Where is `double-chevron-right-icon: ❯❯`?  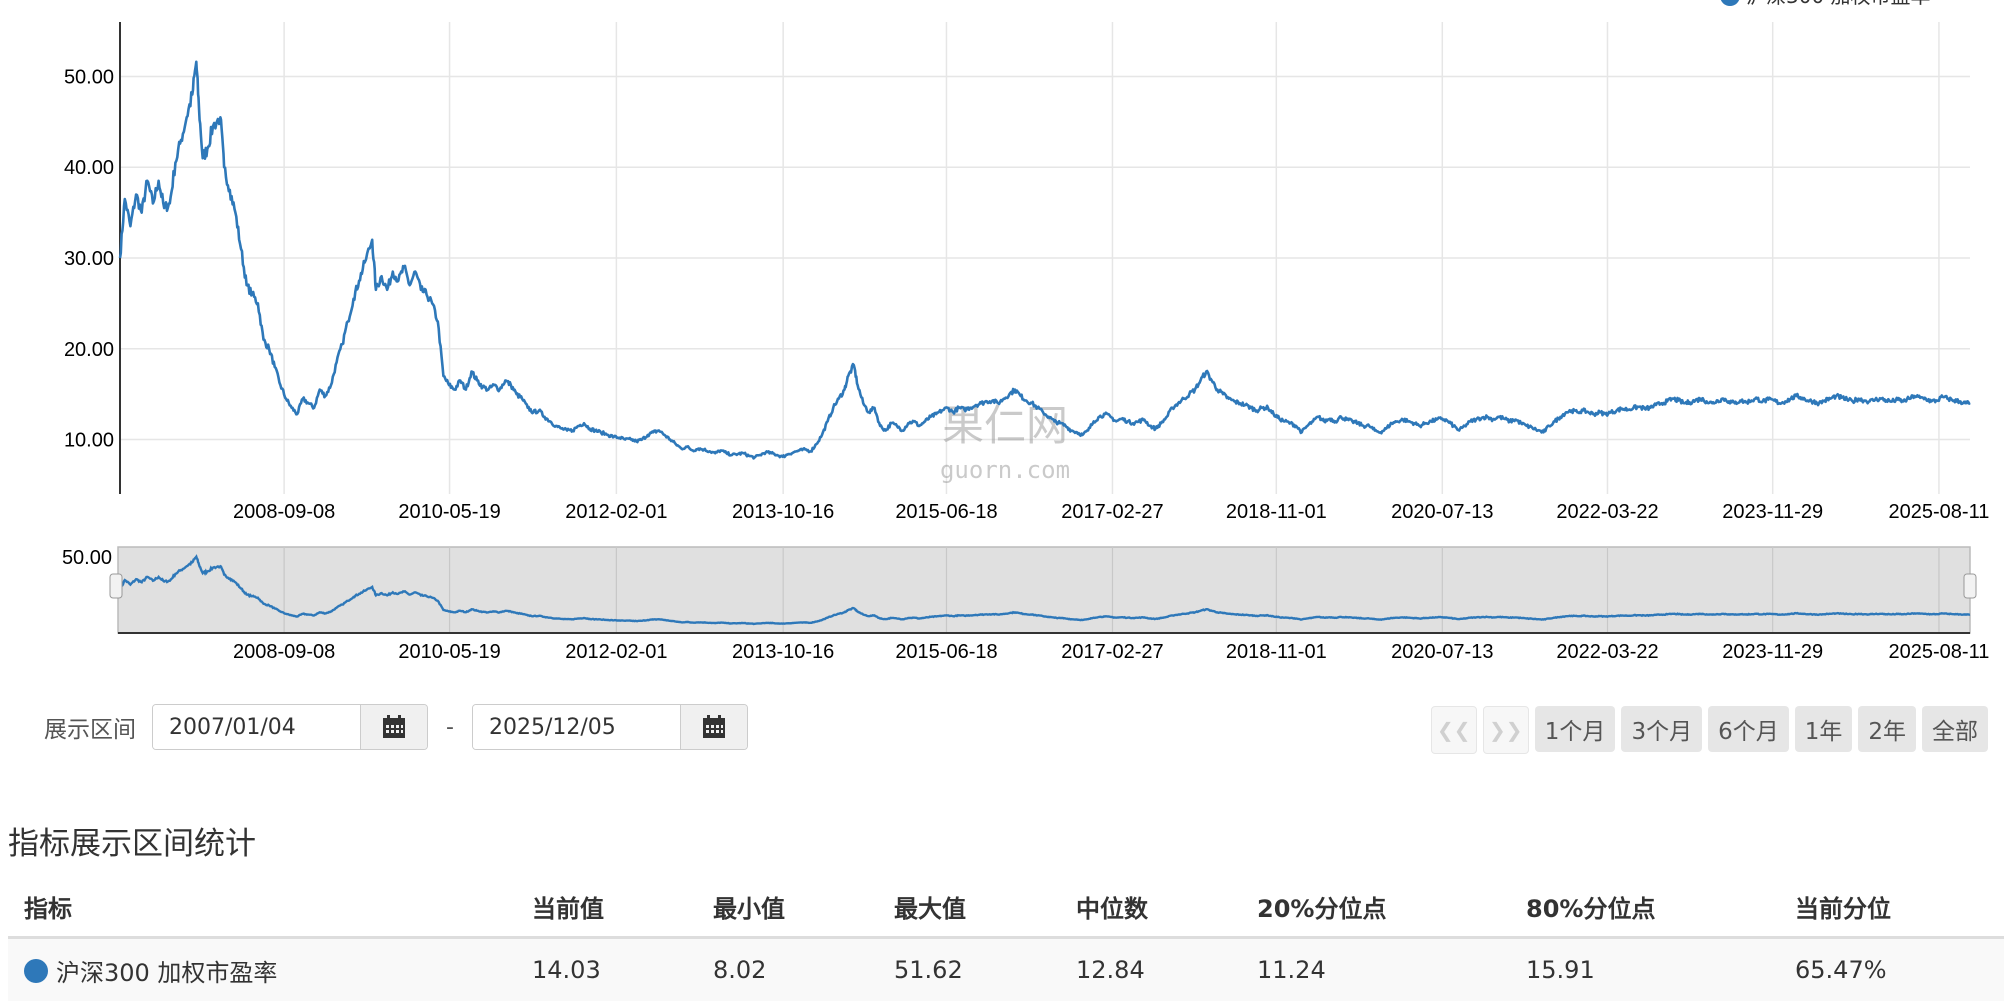
double-chevron-right-icon: ❯❯ is located at coordinates (1506, 730).